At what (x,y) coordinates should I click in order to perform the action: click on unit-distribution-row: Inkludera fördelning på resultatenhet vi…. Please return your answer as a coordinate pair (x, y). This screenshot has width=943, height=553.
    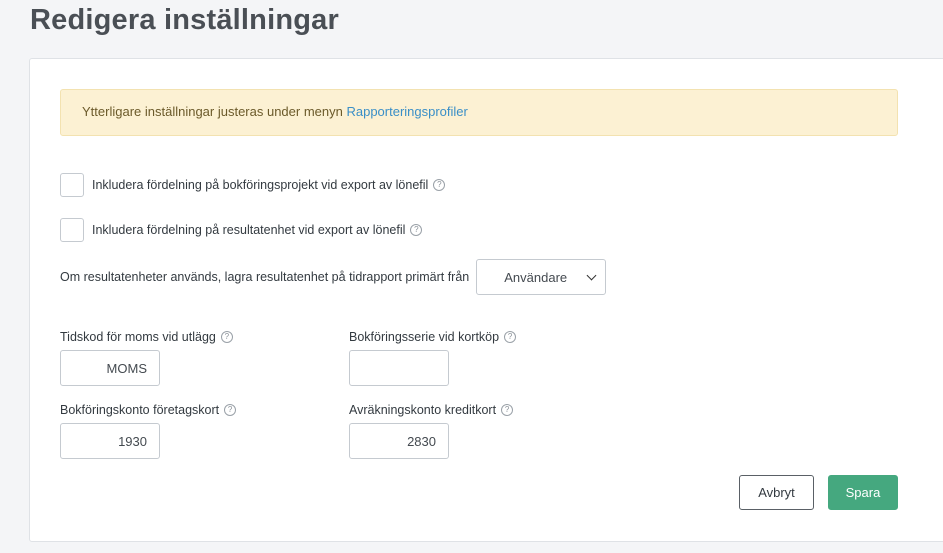
    Looking at the image, I should click on (241, 230).